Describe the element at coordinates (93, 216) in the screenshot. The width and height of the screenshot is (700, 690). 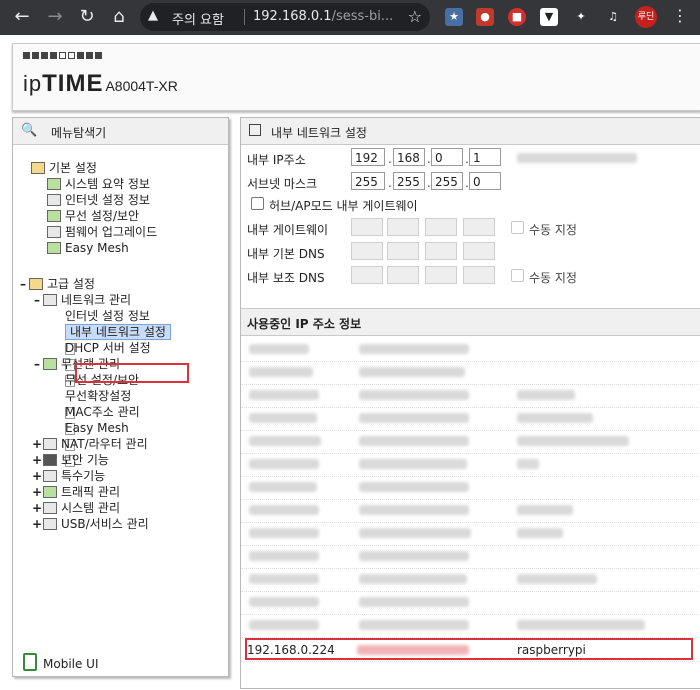
I see `tree-item: 무선 설정/보안` at that location.